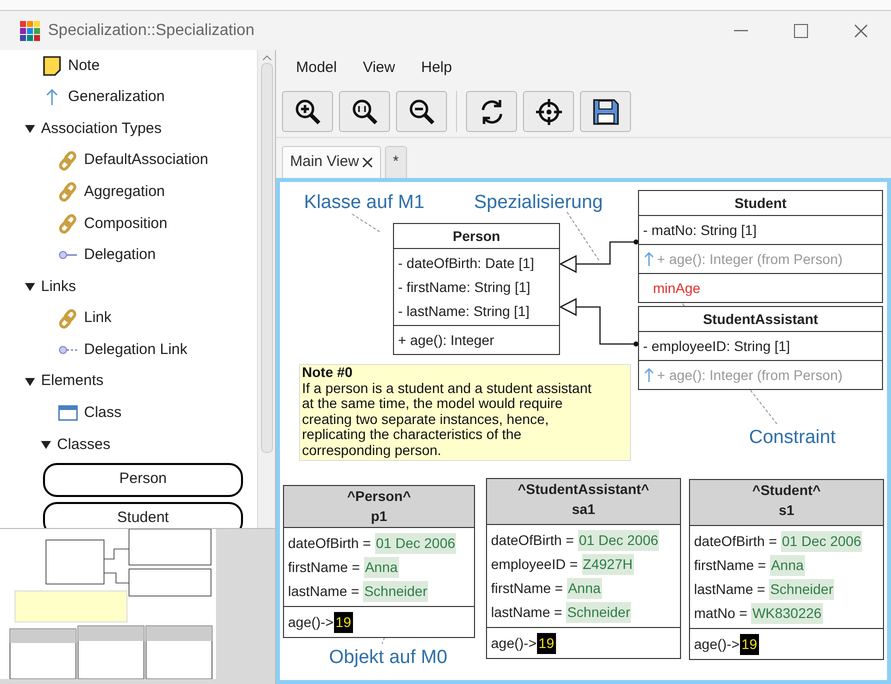  I want to click on annotation-label: Spezialisierung, so click(538, 203).